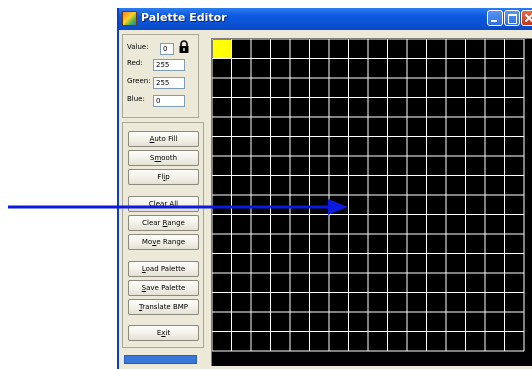 Image resolution: width=532 pixels, height=369 pixels. I want to click on blue-field: 0, so click(169, 101).